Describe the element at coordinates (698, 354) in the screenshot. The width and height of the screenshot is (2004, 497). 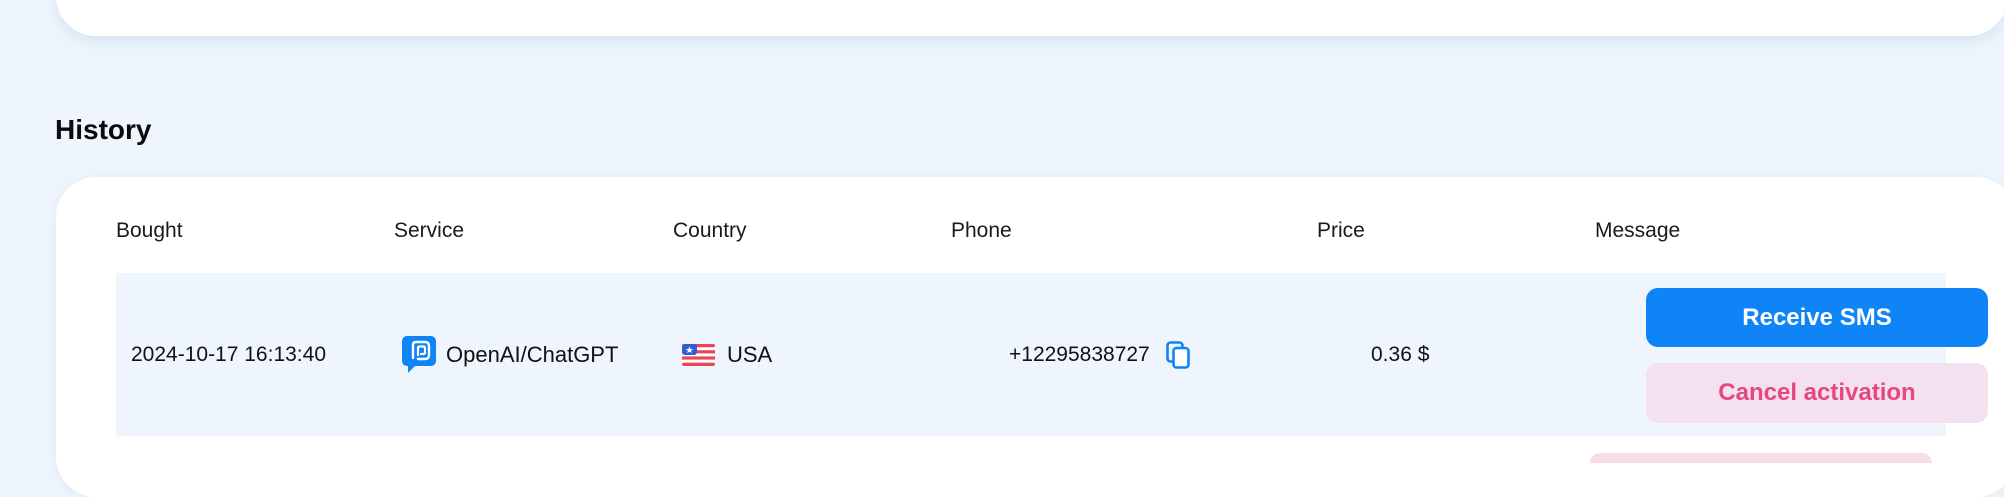
I see `usa-flag-icon` at that location.